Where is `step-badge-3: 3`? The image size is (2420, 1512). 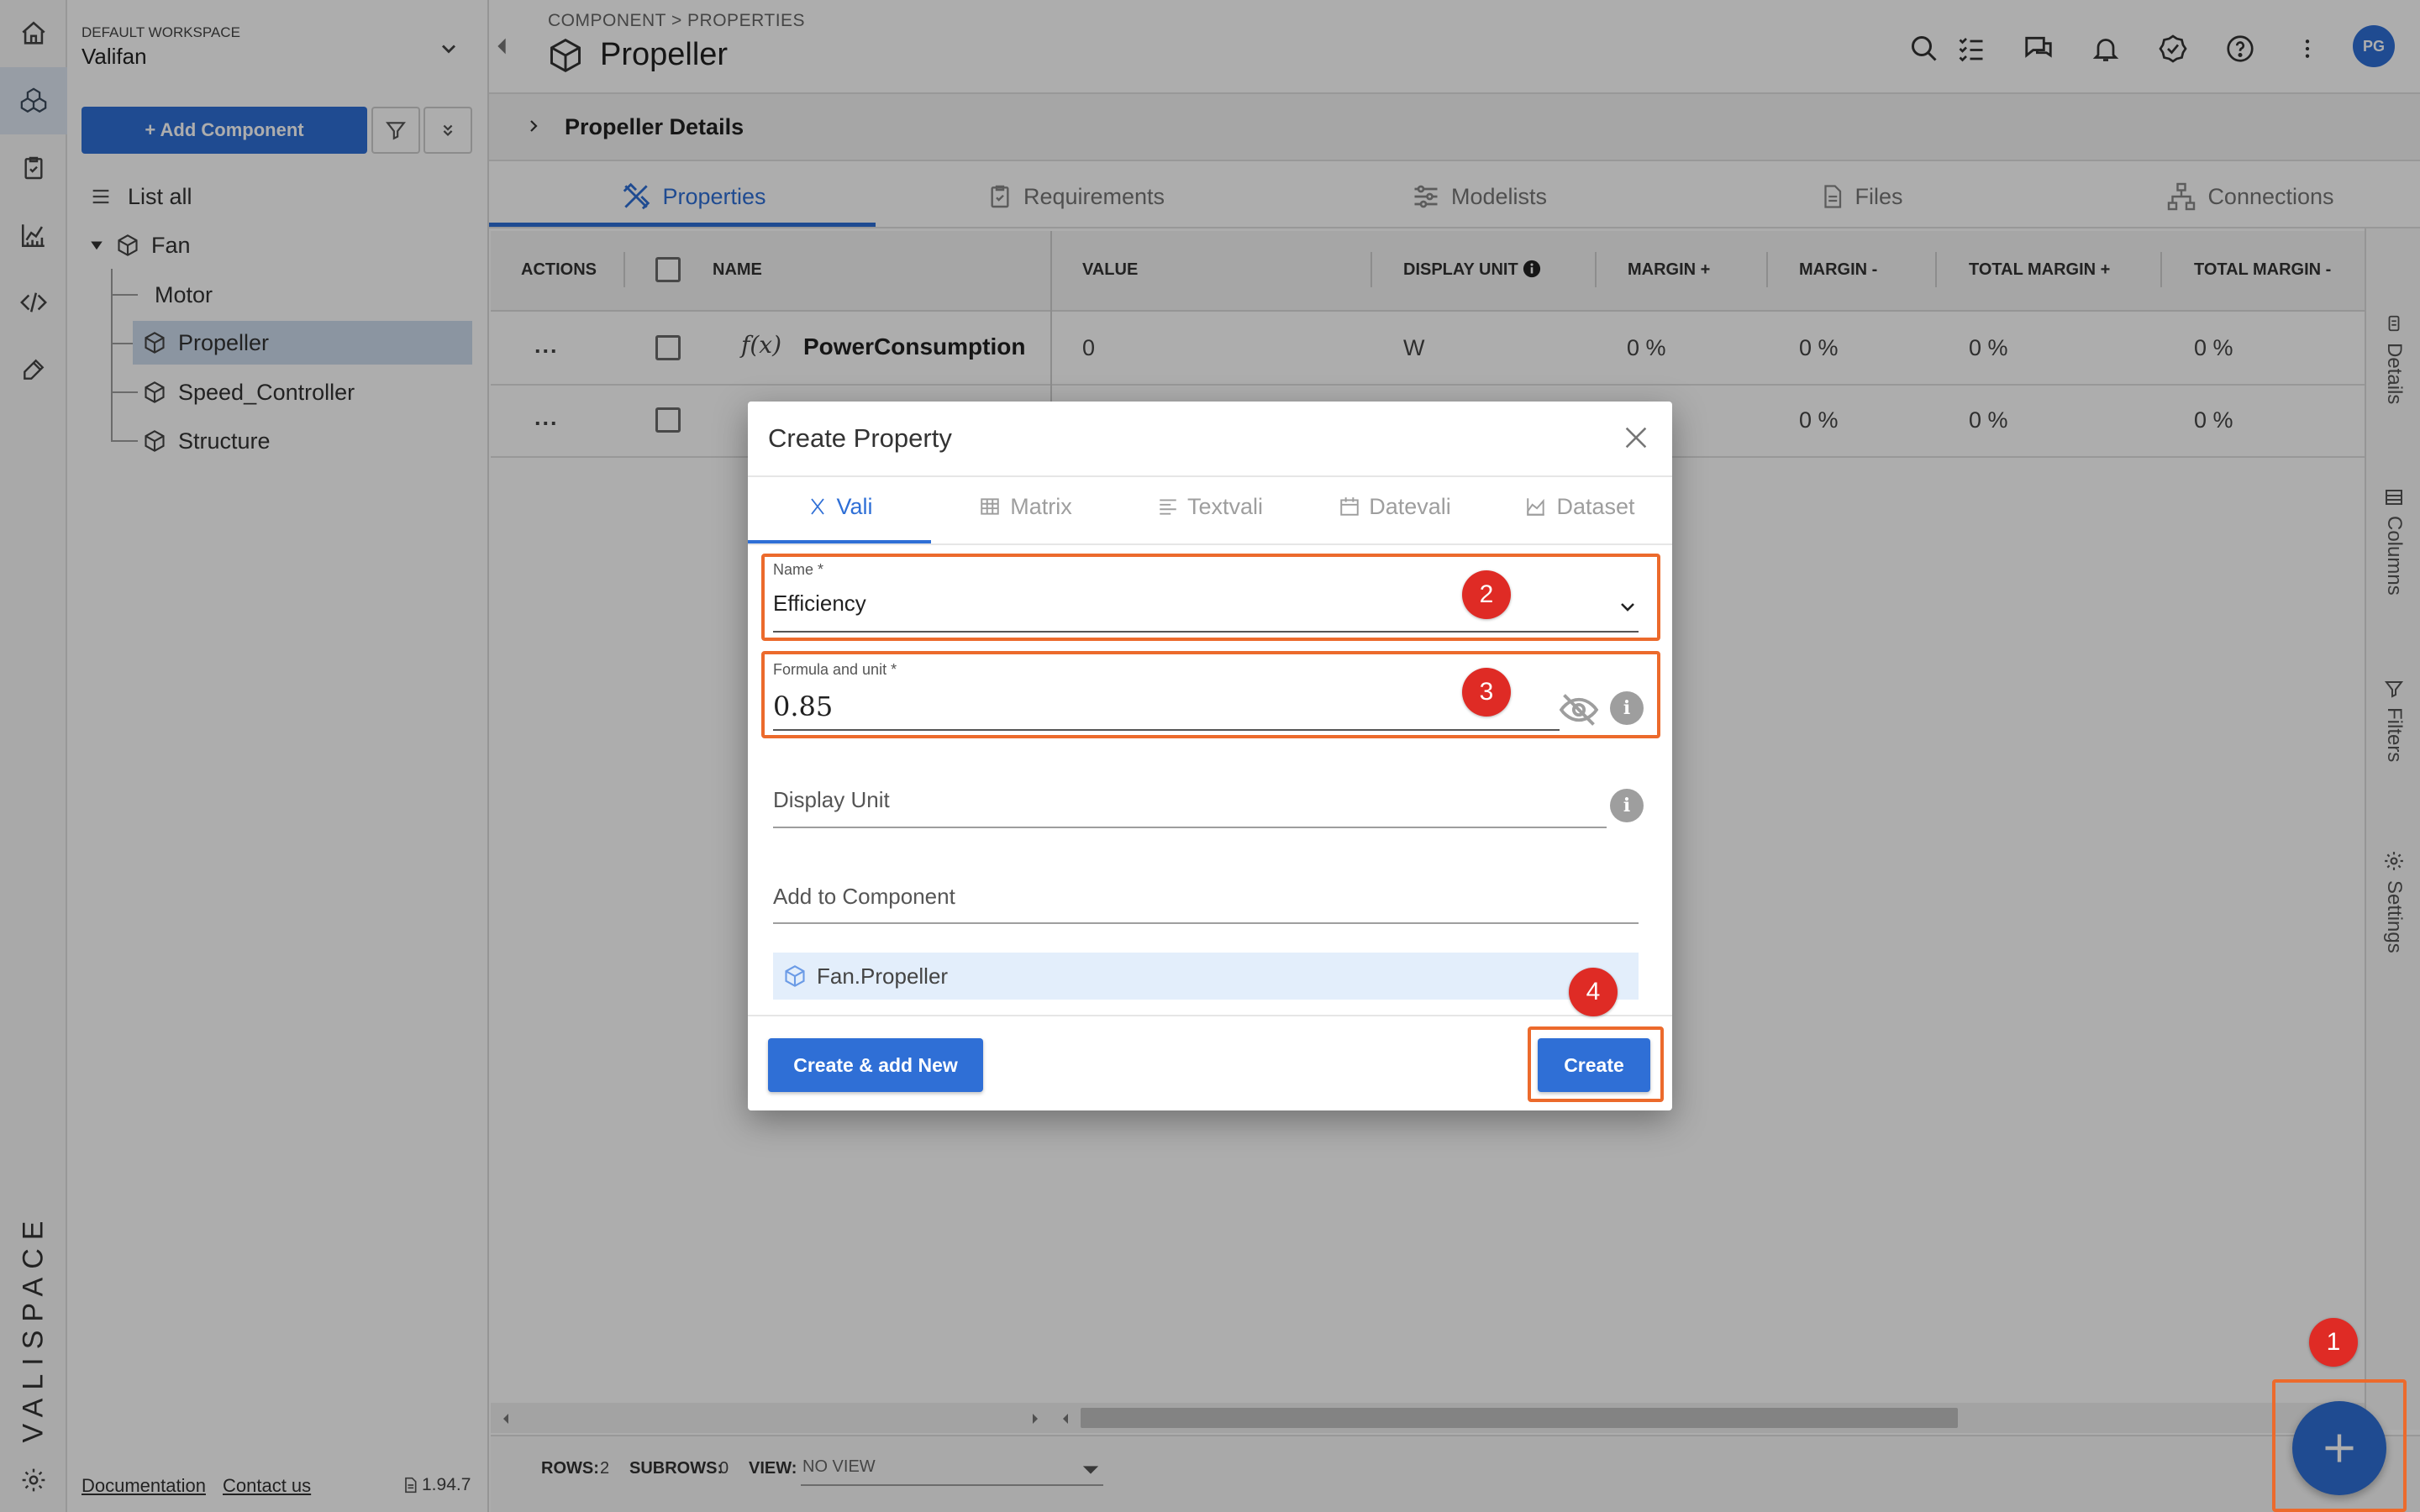 step-badge-3: 3 is located at coordinates (1486, 692).